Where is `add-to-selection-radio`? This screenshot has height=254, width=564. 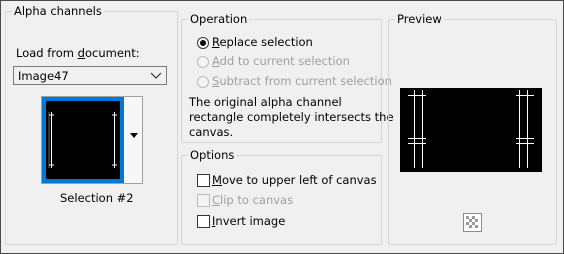
add-to-selection-radio is located at coordinates (203, 62).